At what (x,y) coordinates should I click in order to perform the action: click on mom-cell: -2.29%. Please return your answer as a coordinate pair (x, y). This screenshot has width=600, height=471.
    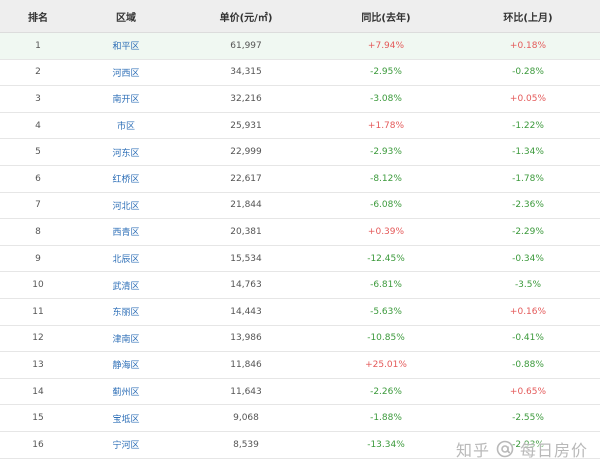
    Looking at the image, I should click on (528, 232).